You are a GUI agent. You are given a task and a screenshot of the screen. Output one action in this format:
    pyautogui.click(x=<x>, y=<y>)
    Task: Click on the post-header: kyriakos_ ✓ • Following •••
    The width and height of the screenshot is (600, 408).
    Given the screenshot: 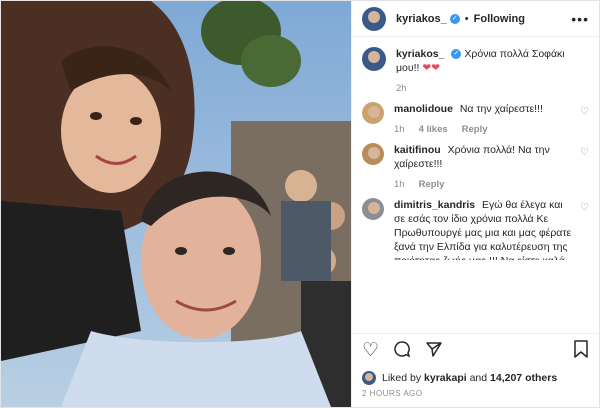 What is the action you would take?
    pyautogui.click(x=475, y=19)
    